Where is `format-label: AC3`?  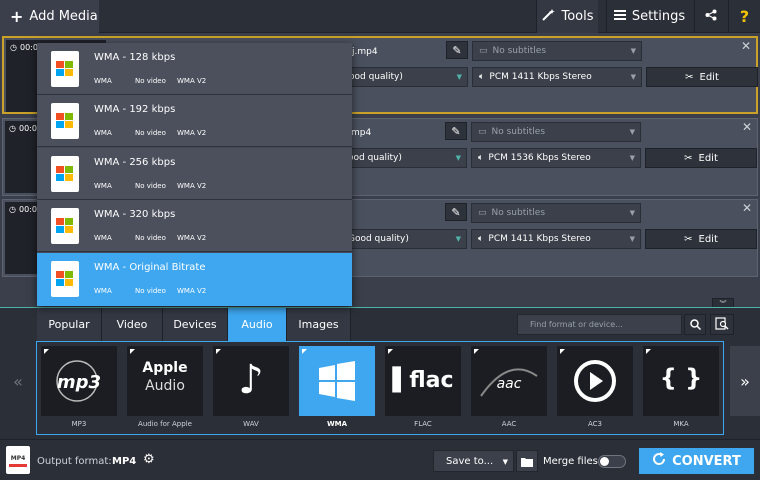 format-label: AC3 is located at coordinates (594, 424).